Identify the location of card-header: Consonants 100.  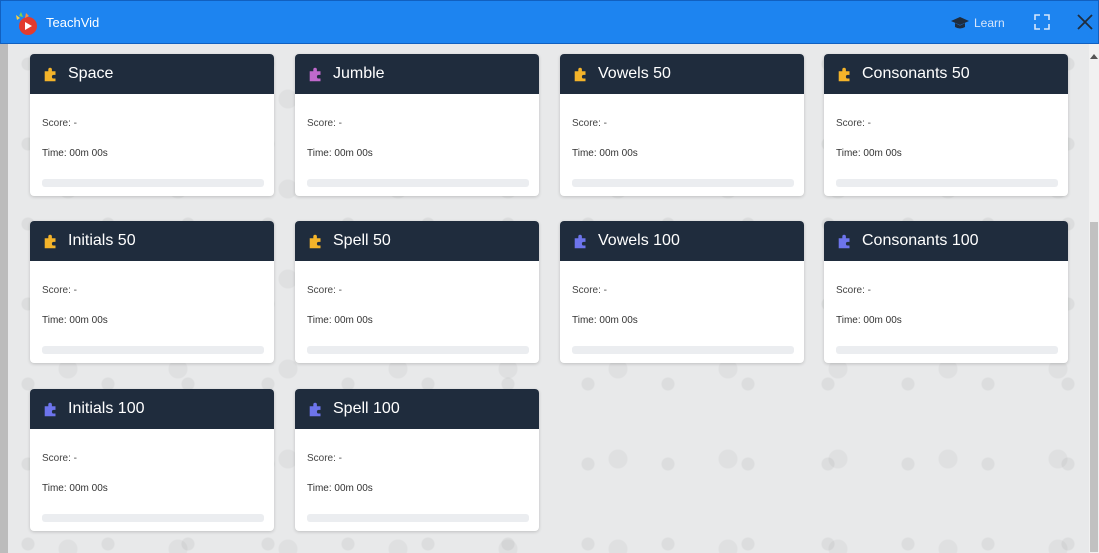
(946, 241).